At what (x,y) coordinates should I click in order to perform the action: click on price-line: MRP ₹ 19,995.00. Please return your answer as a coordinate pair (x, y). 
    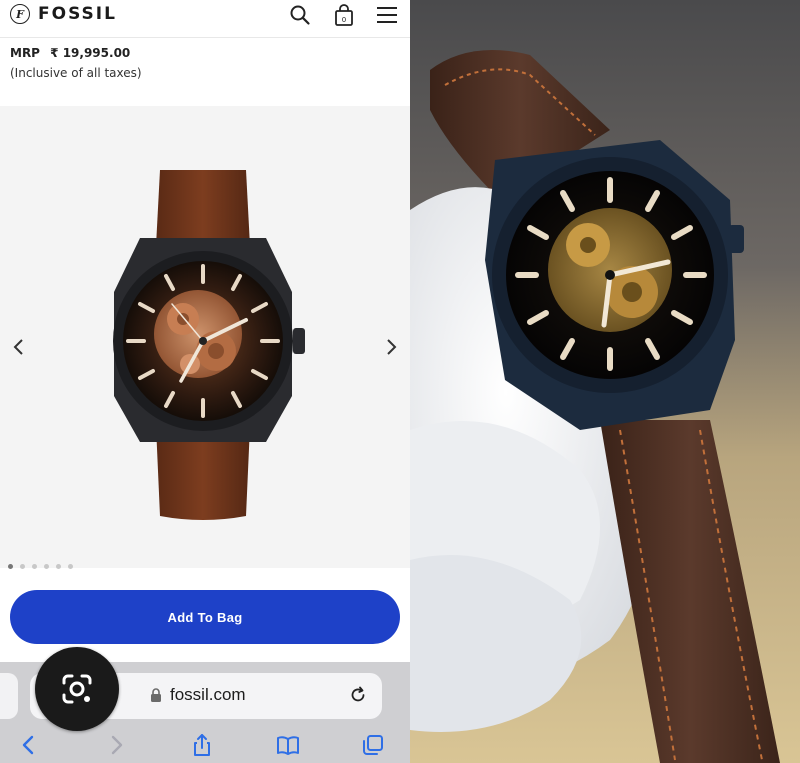
    Looking at the image, I should click on (76, 53).